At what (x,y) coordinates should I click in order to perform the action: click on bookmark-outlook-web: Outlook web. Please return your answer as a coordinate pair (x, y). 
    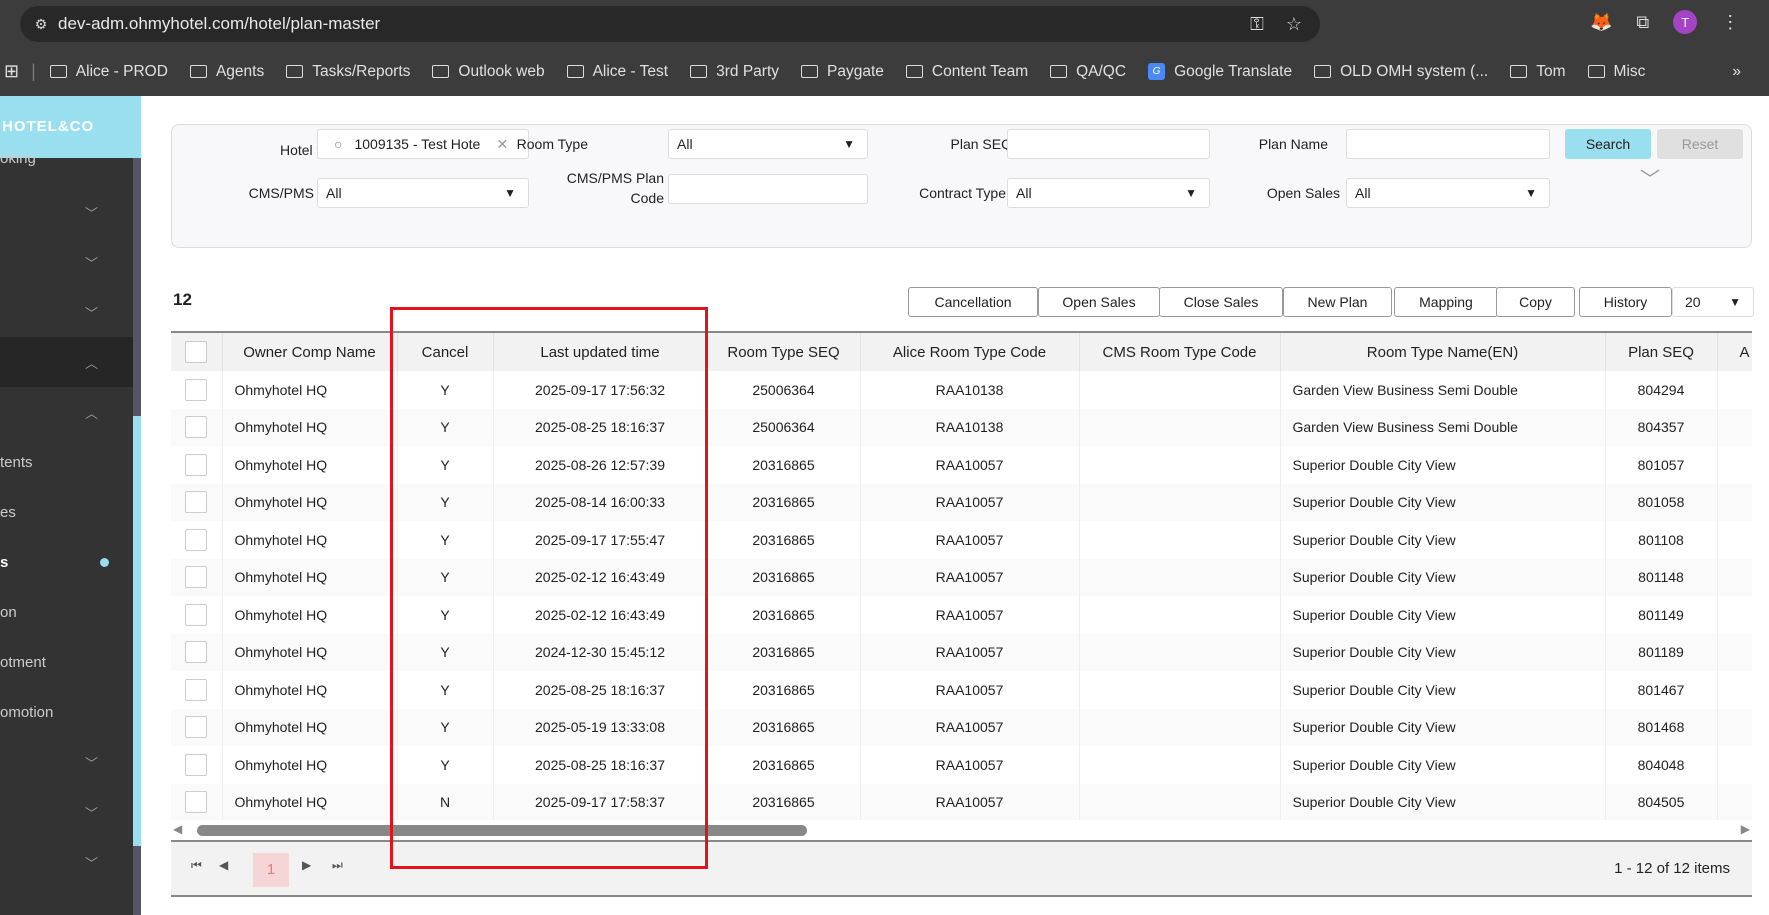
    Looking at the image, I should click on (488, 72).